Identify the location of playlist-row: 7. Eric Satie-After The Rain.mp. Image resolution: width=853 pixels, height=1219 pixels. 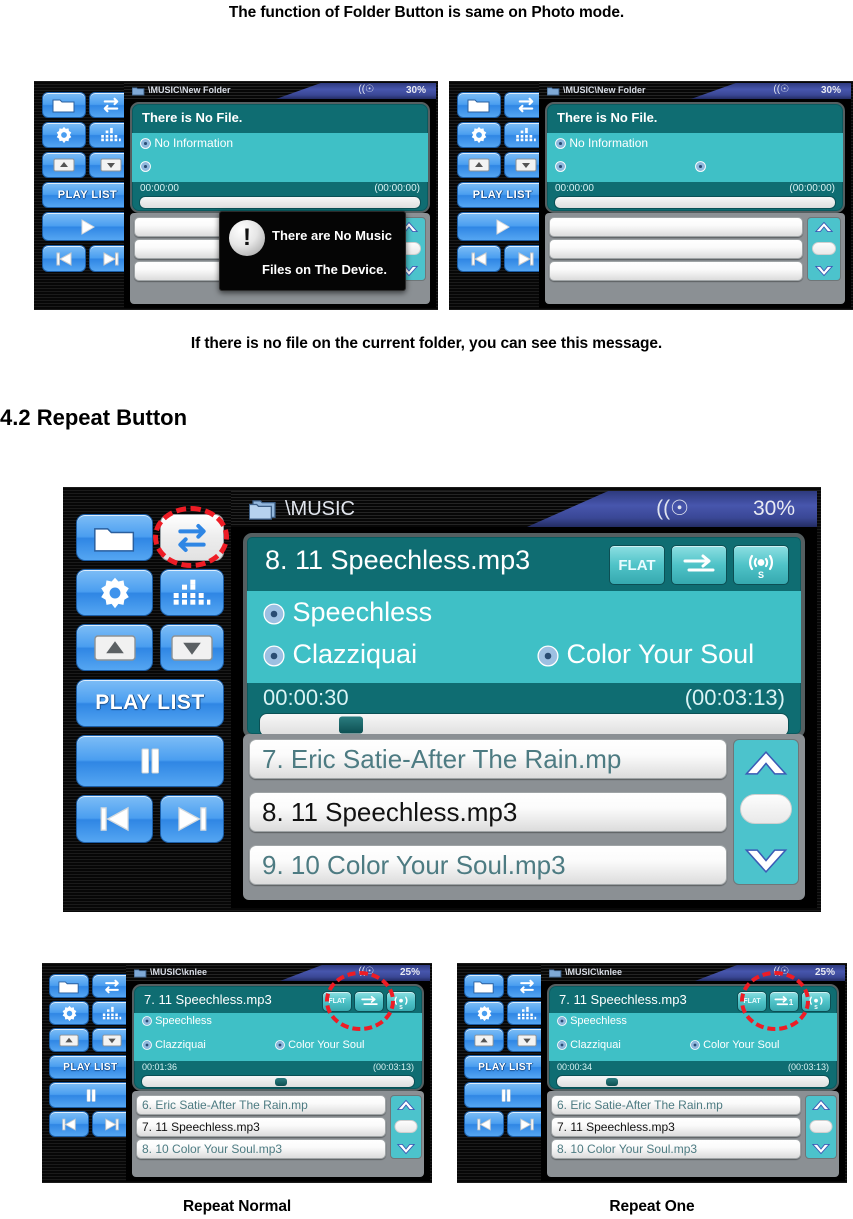
(488, 759).